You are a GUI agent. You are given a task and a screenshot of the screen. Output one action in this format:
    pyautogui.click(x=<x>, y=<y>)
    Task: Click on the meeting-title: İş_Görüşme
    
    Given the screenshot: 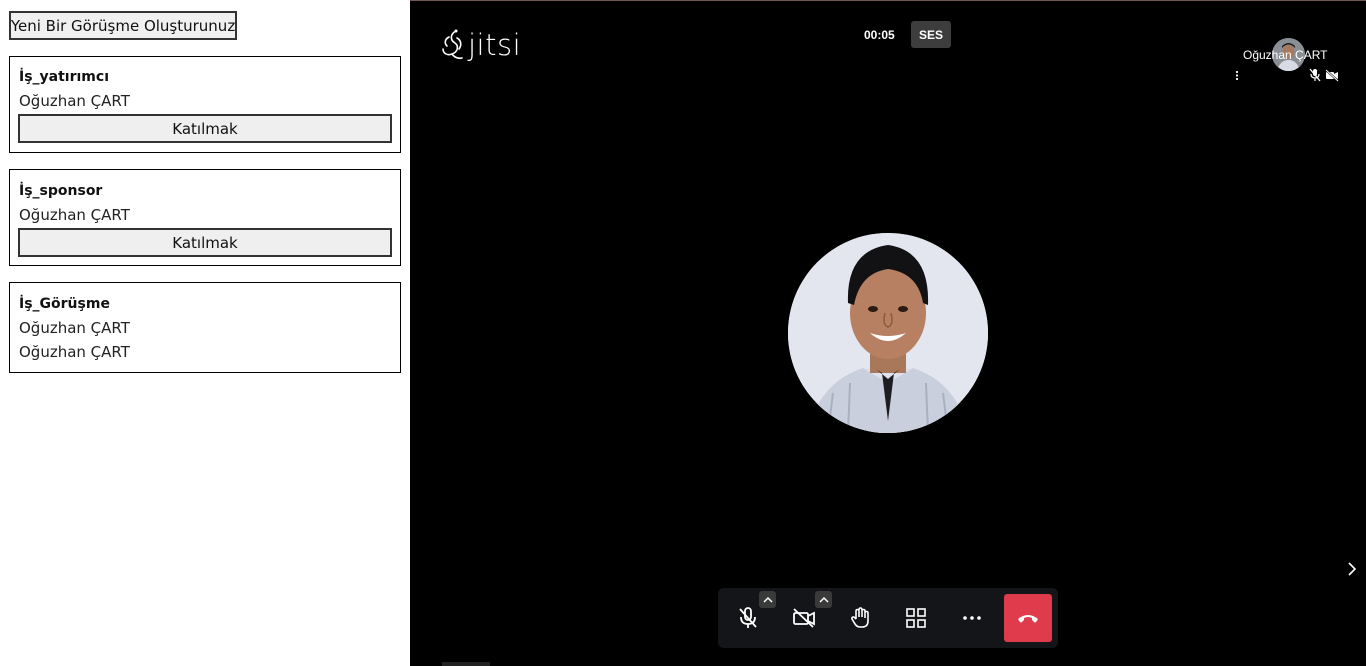 What is the action you would take?
    pyautogui.click(x=64, y=304)
    